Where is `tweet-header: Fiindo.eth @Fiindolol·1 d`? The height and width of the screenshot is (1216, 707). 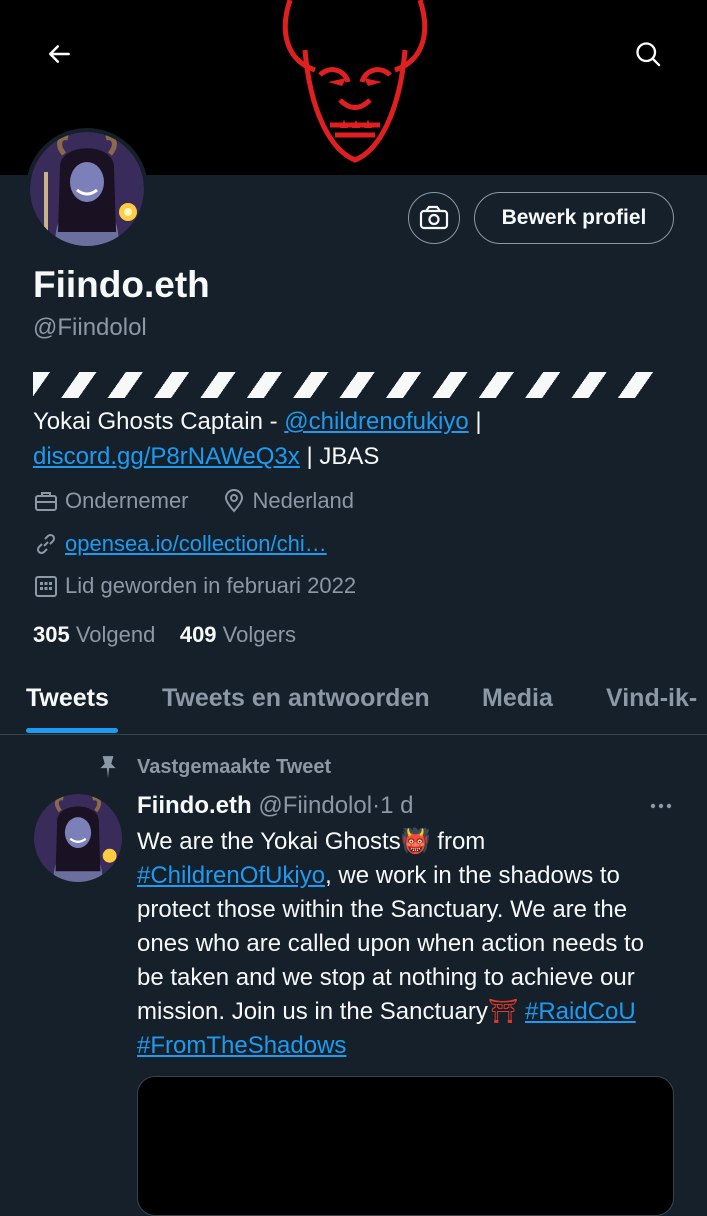
tweet-header: Fiindo.eth @Fiindolol·1 d is located at coordinates (275, 806).